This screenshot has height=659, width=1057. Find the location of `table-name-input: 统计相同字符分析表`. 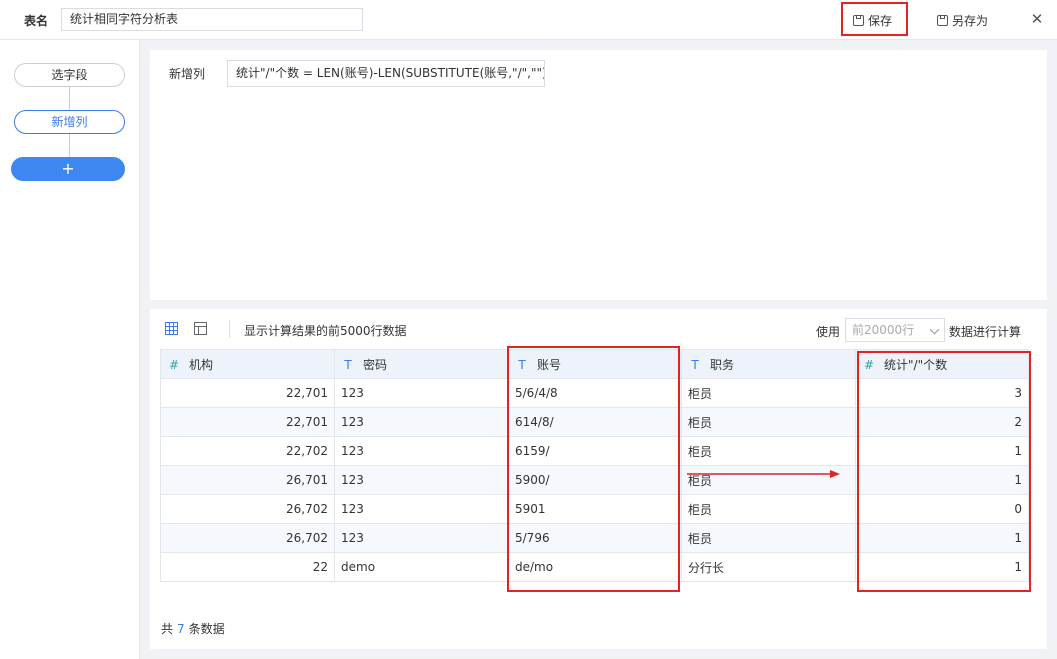

table-name-input: 统计相同字符分析表 is located at coordinates (212, 19).